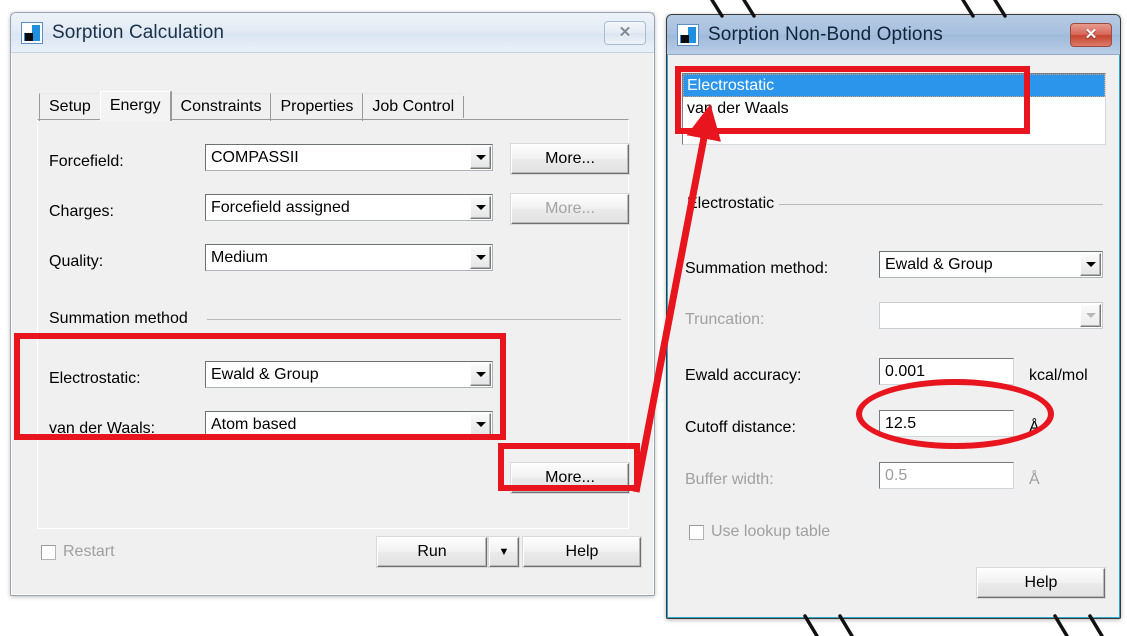 The width and height of the screenshot is (1127, 636). Describe the element at coordinates (901, 423) in the screenshot. I see `cutoff-distance-value: 12.5` at that location.